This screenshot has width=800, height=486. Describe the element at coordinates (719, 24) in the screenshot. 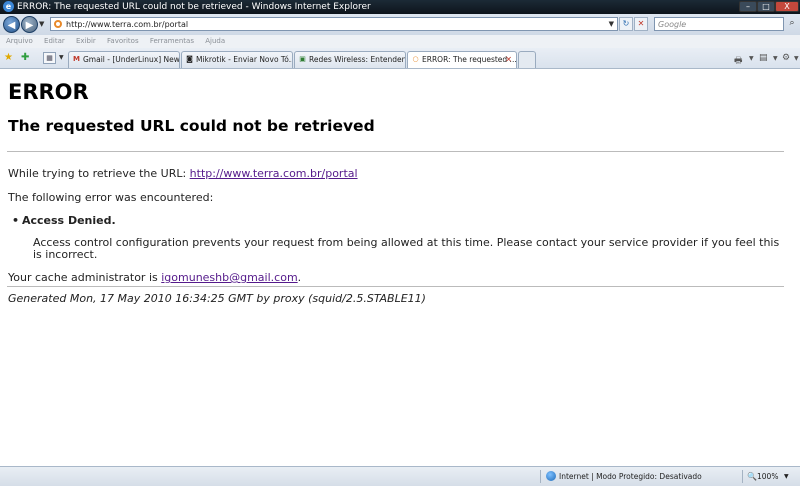

I see `search-input: Google` at that location.